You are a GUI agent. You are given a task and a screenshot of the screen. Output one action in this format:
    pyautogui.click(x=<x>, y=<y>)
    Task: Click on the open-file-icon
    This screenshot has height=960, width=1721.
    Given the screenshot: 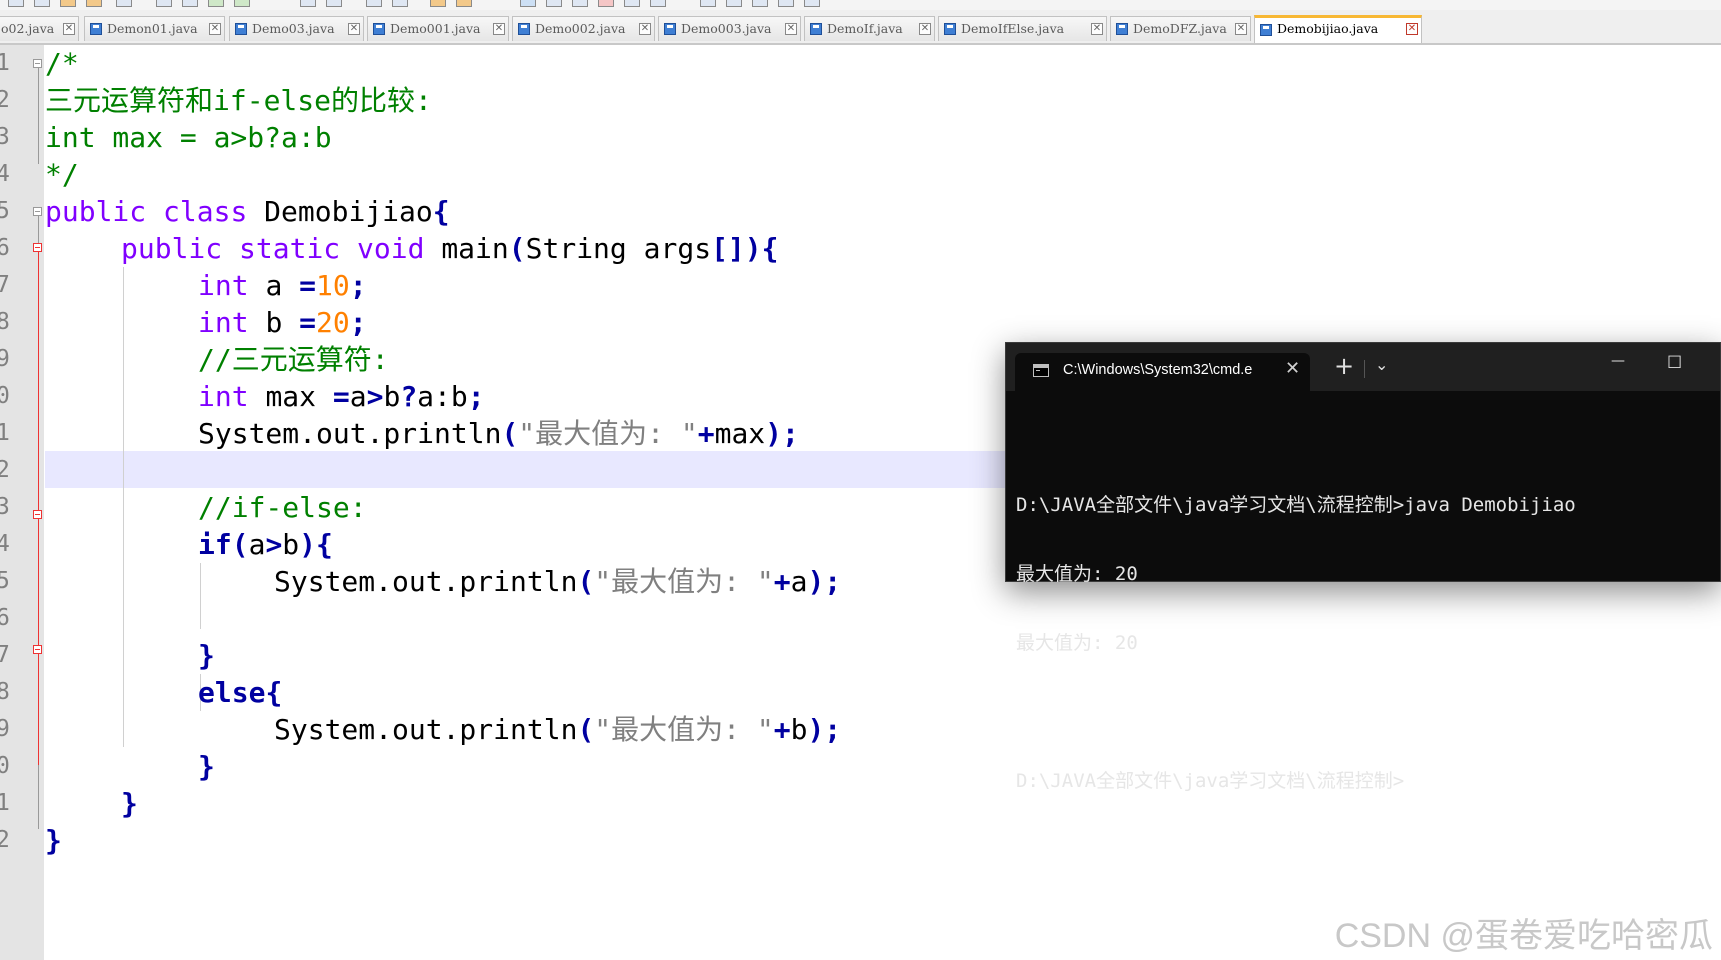 What is the action you would take?
    pyautogui.click(x=42, y=3)
    